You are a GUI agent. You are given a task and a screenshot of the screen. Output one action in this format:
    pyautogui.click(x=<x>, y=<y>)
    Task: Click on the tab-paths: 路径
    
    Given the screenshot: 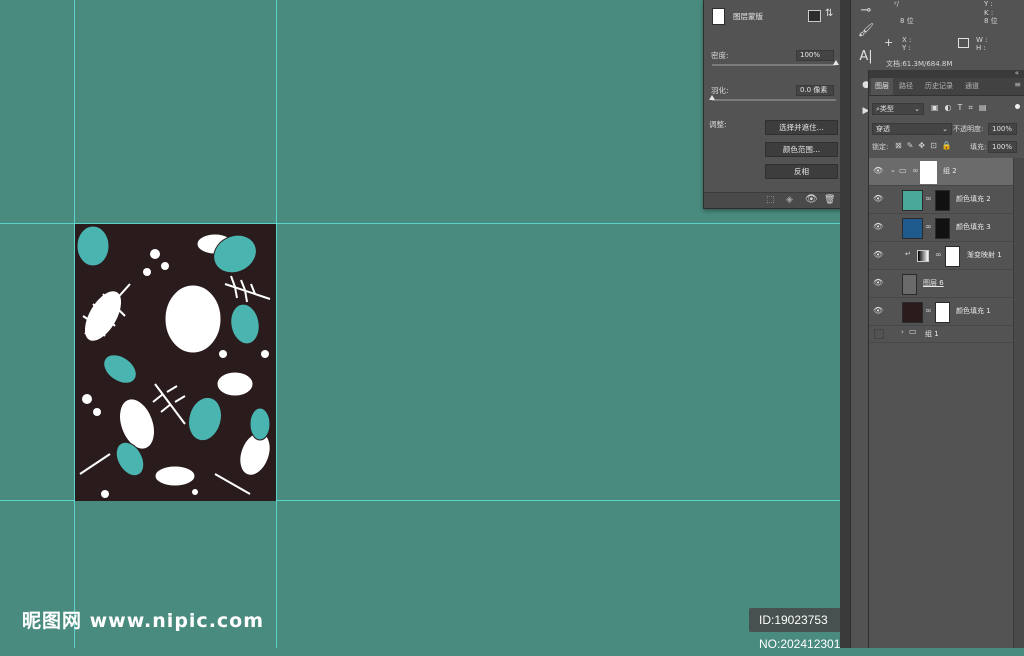 What is the action you would take?
    pyautogui.click(x=906, y=86)
    